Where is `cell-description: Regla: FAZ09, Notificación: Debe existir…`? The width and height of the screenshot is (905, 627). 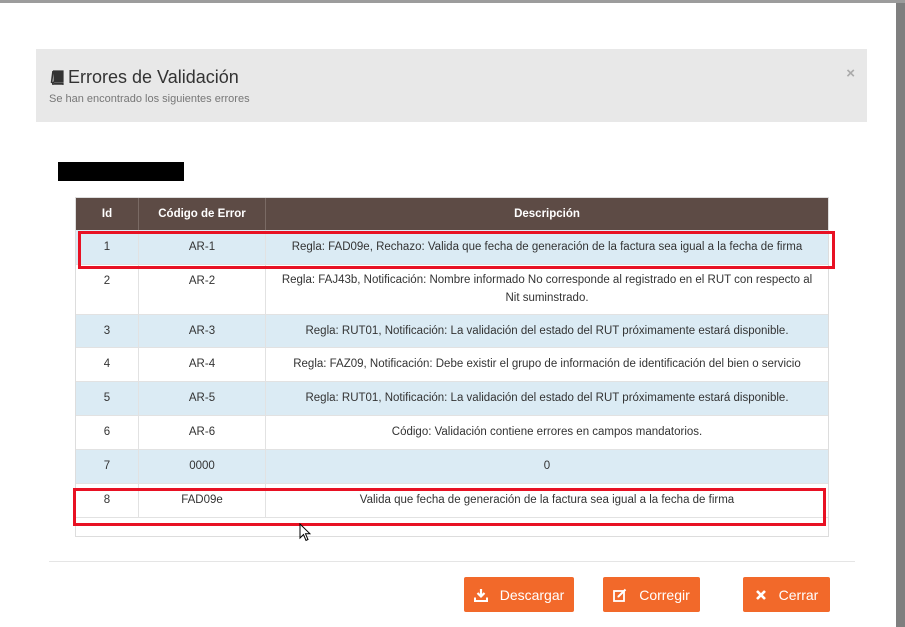 cell-description: Regla: FAZ09, Notificación: Debe existir… is located at coordinates (546, 364).